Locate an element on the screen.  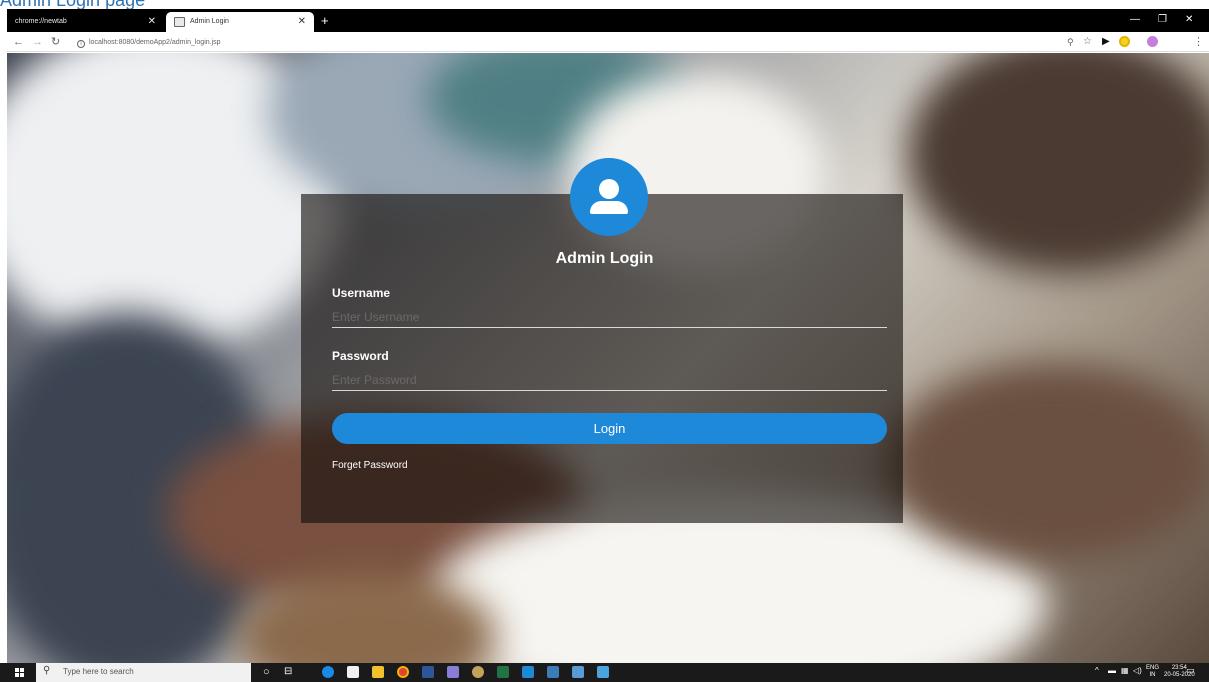
battery-icon: ▦ is located at coordinates (1125, 671).